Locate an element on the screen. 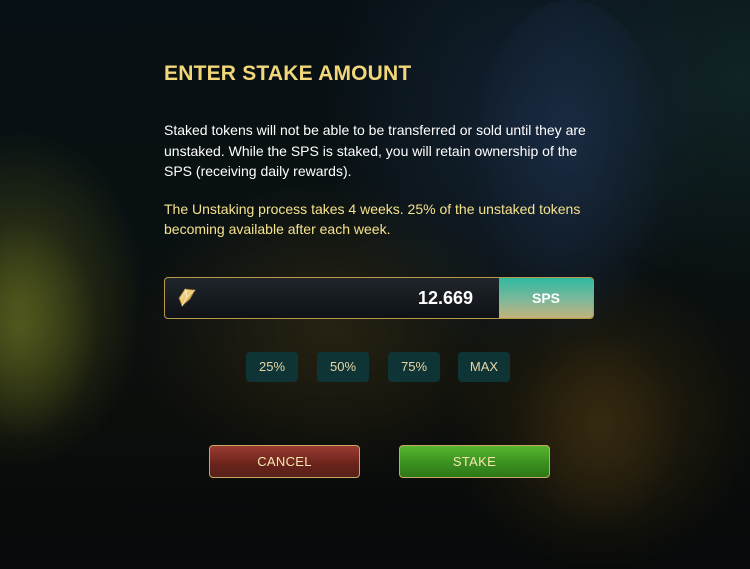 The height and width of the screenshot is (569, 750). percent-25-button: 25% is located at coordinates (272, 367).